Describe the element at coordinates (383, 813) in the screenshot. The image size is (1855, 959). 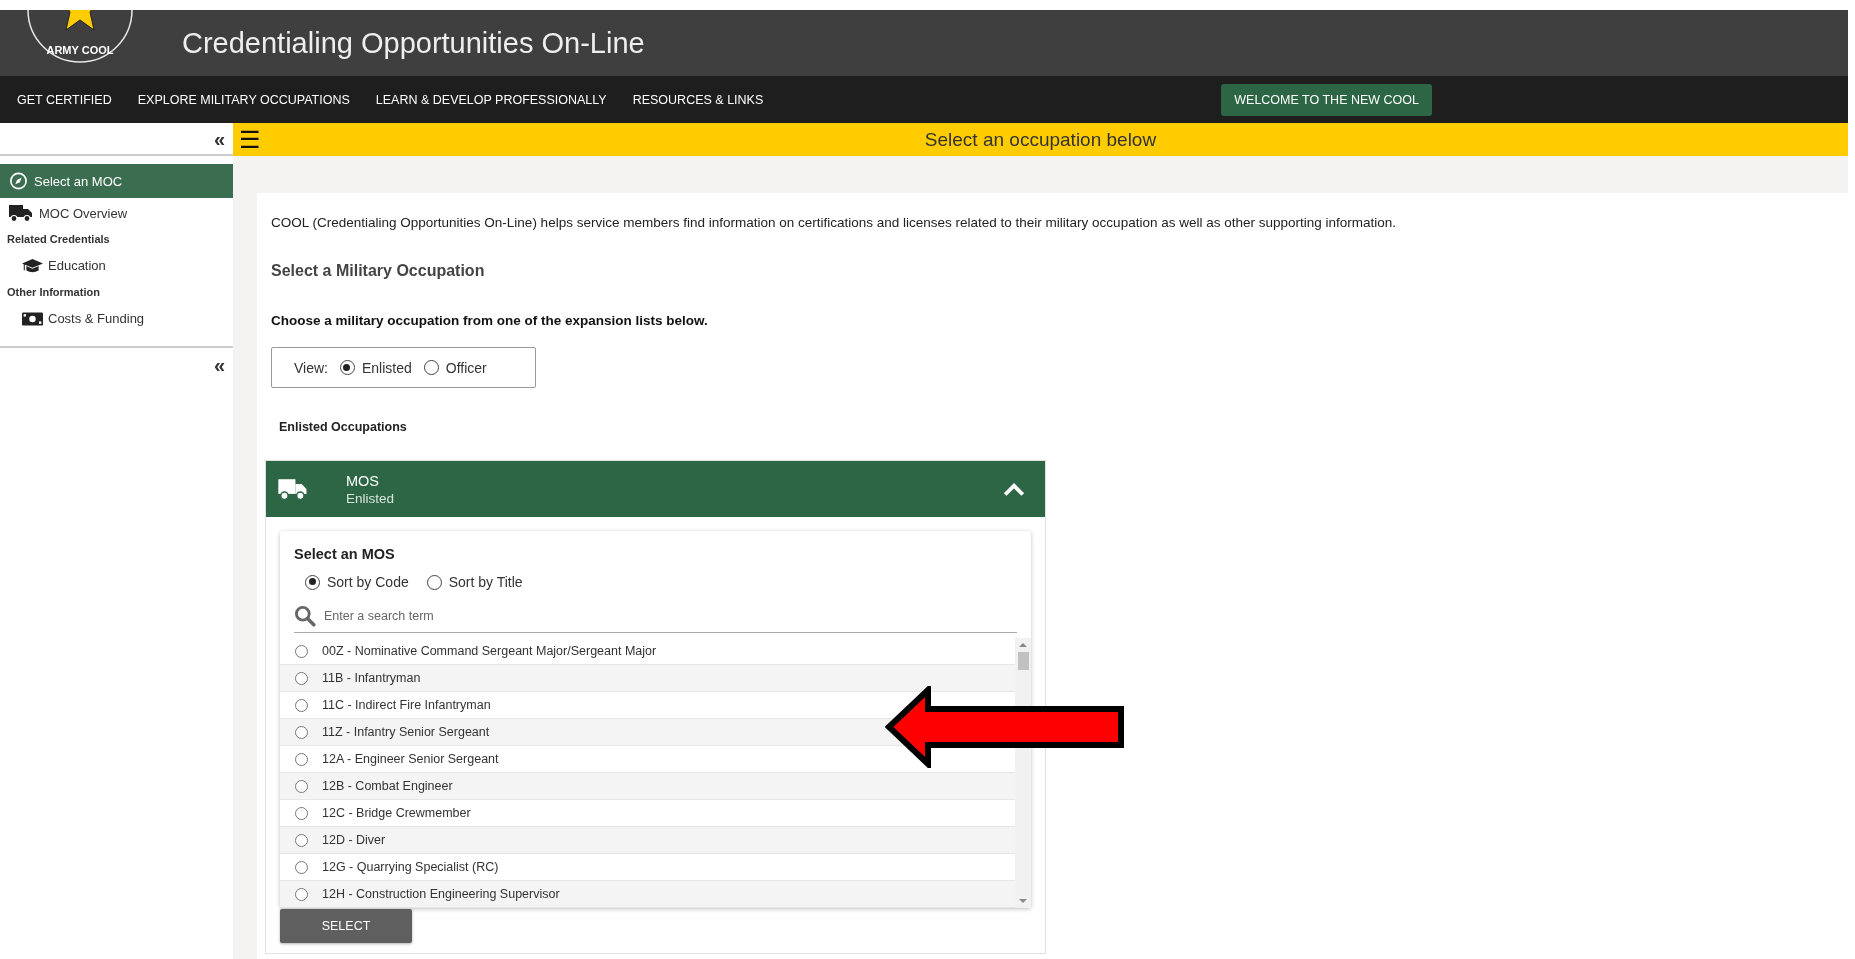
I see `list-option: 12C - Bridge Crewmember` at that location.